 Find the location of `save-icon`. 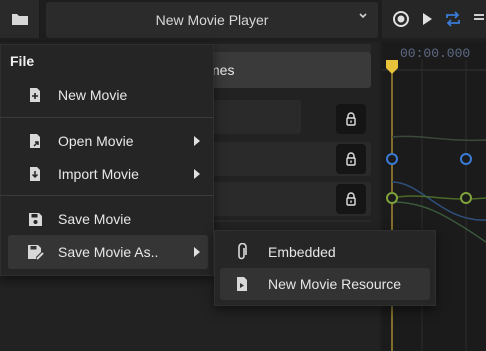

save-icon is located at coordinates (35, 219).